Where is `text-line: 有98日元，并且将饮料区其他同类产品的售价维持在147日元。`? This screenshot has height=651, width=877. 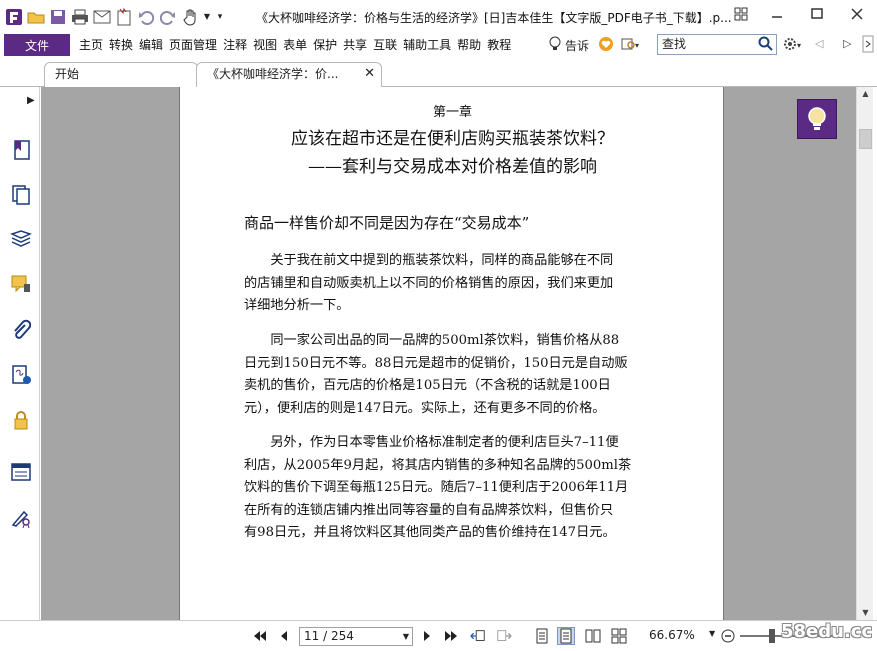 text-line: 有98日元，并且将饮料区其他同类产品的售价维持在147日元。 is located at coordinates (430, 532).